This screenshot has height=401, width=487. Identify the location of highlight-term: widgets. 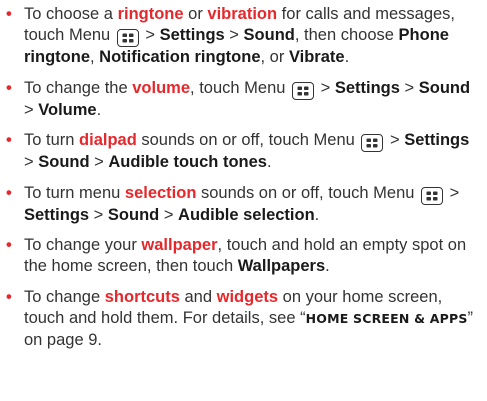
(247, 296).